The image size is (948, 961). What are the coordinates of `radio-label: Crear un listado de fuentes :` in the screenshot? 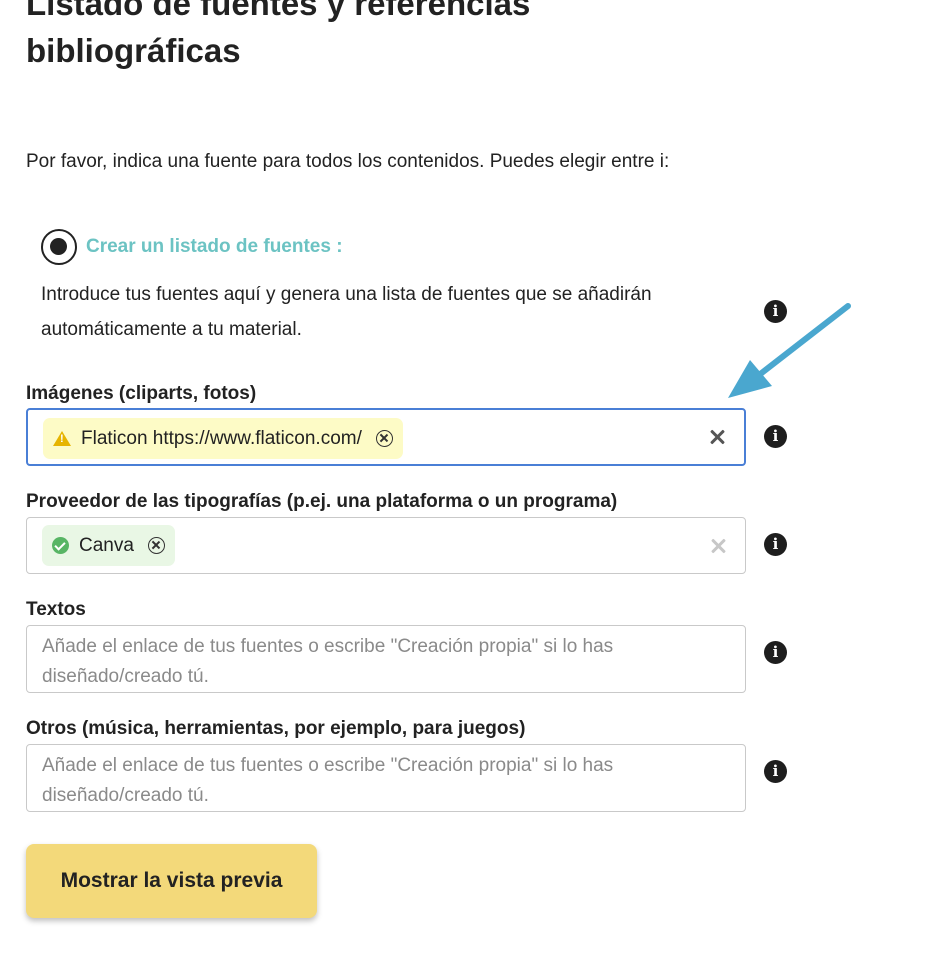 It's located at (214, 247).